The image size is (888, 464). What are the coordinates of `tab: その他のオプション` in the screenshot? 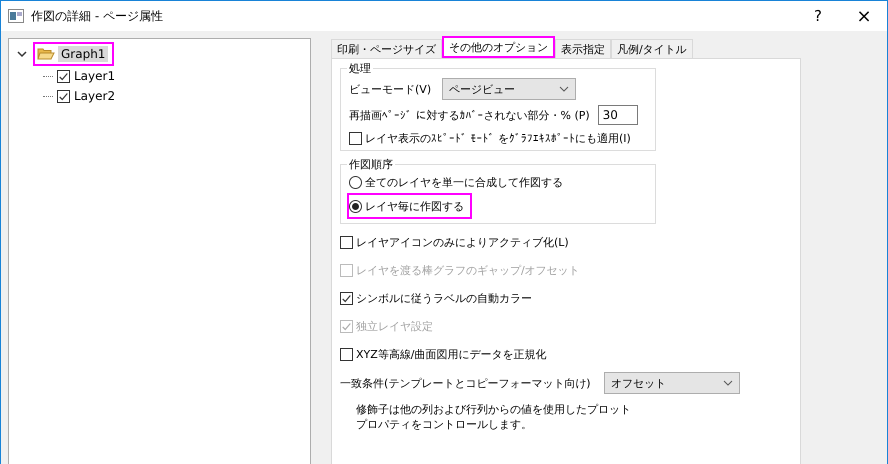 It's located at (498, 47).